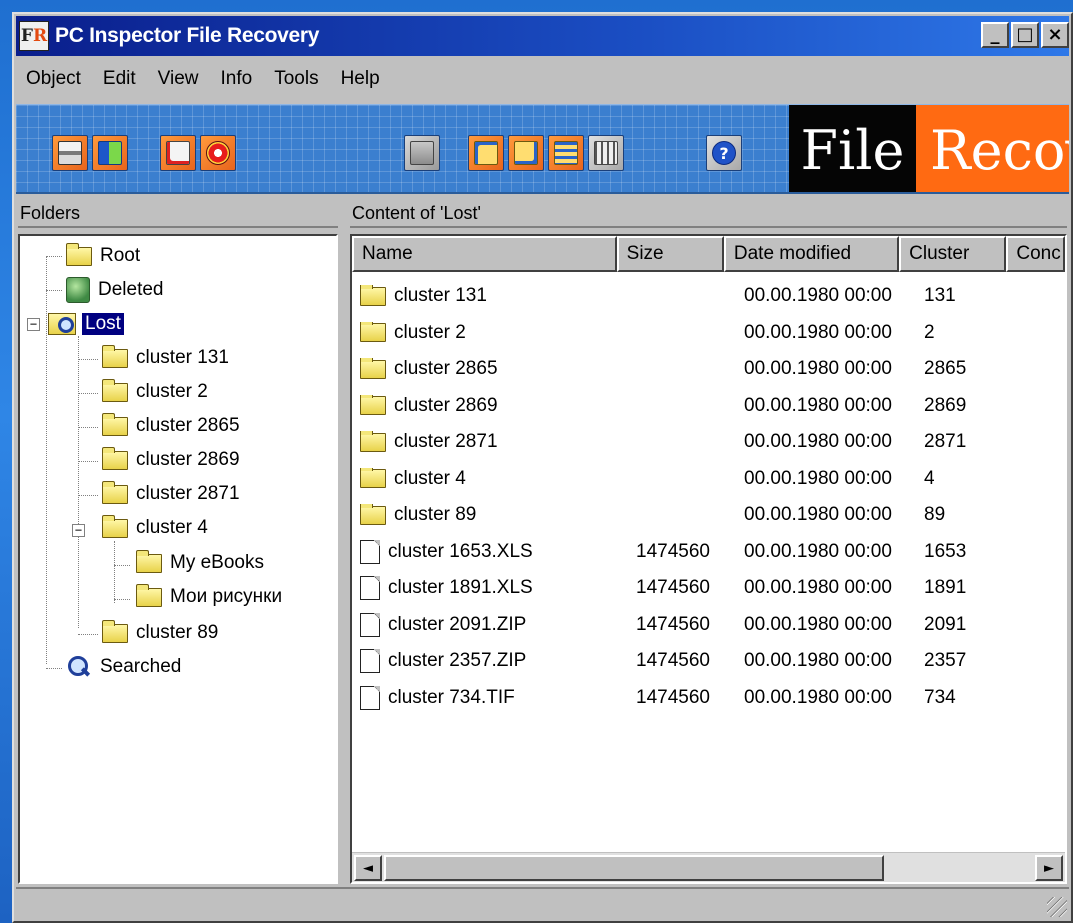 The height and width of the screenshot is (923, 1073). I want to click on tree-node-cluster-2871: cluster 2871, so click(171, 494).